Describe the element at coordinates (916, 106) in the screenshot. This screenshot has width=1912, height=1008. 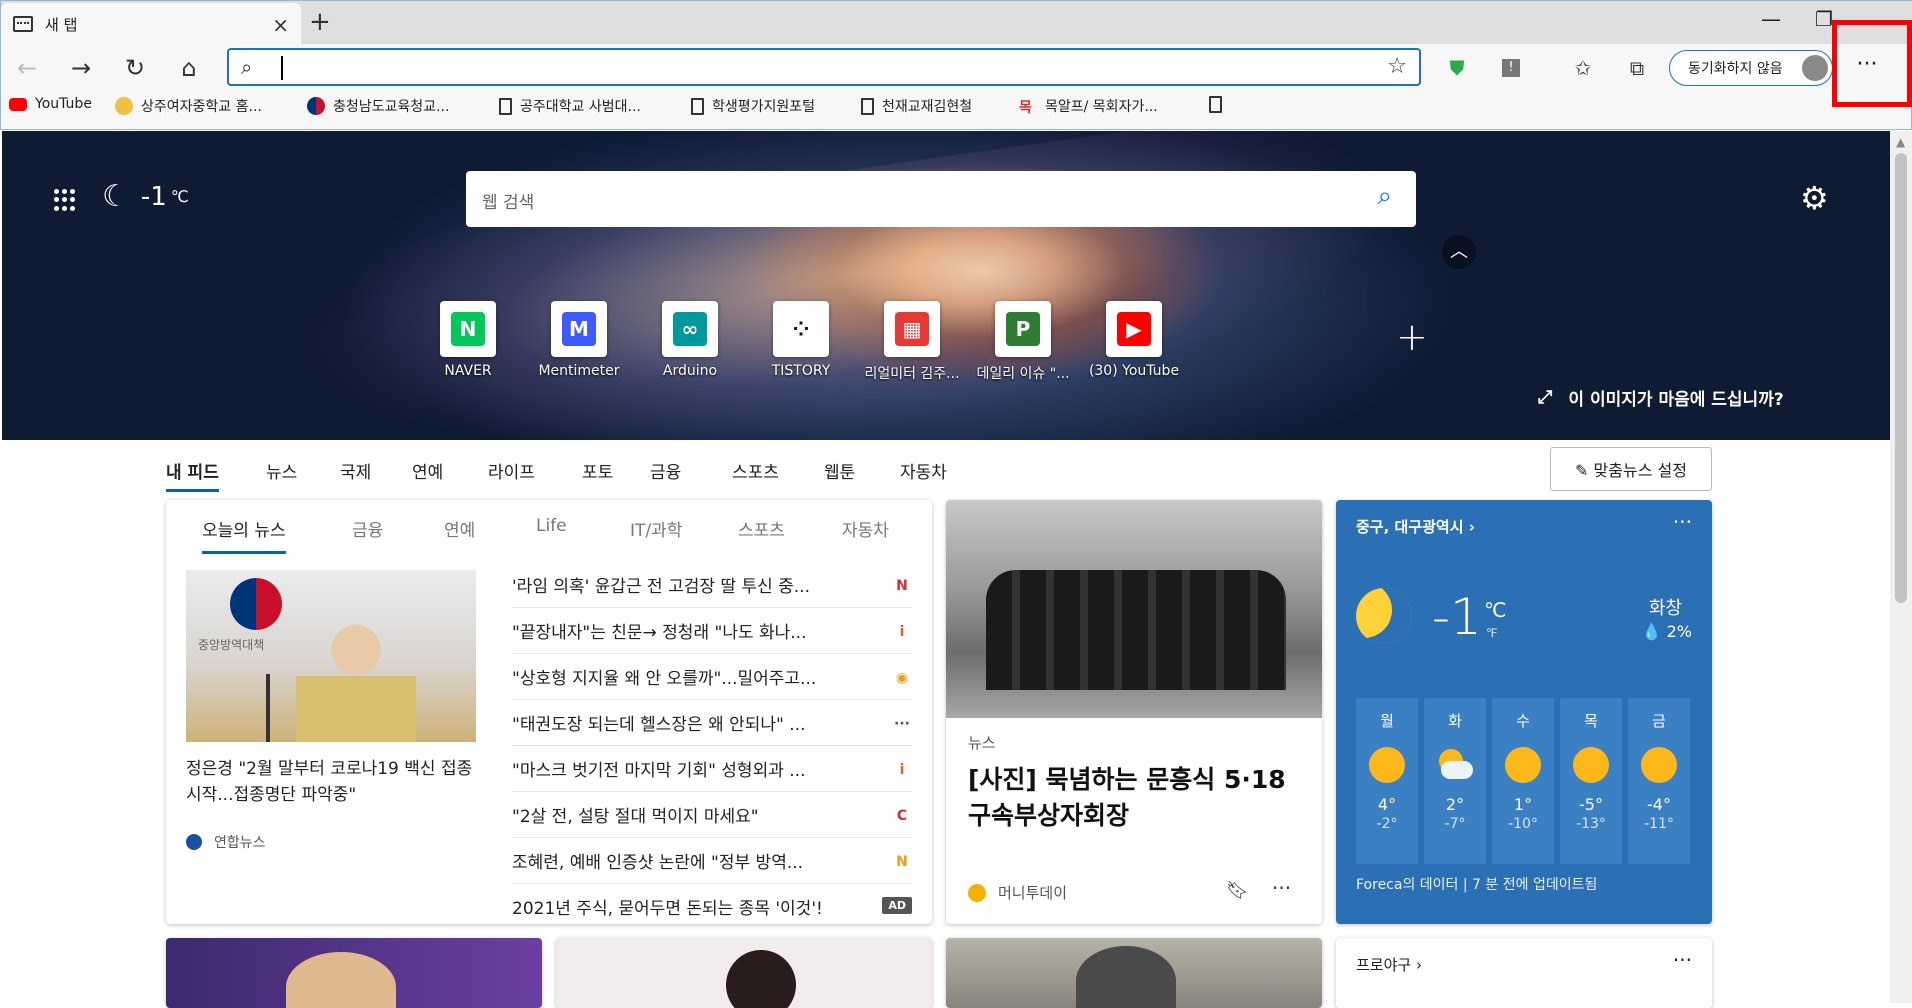
I see `bookmark-item: 천재교재김현철` at that location.